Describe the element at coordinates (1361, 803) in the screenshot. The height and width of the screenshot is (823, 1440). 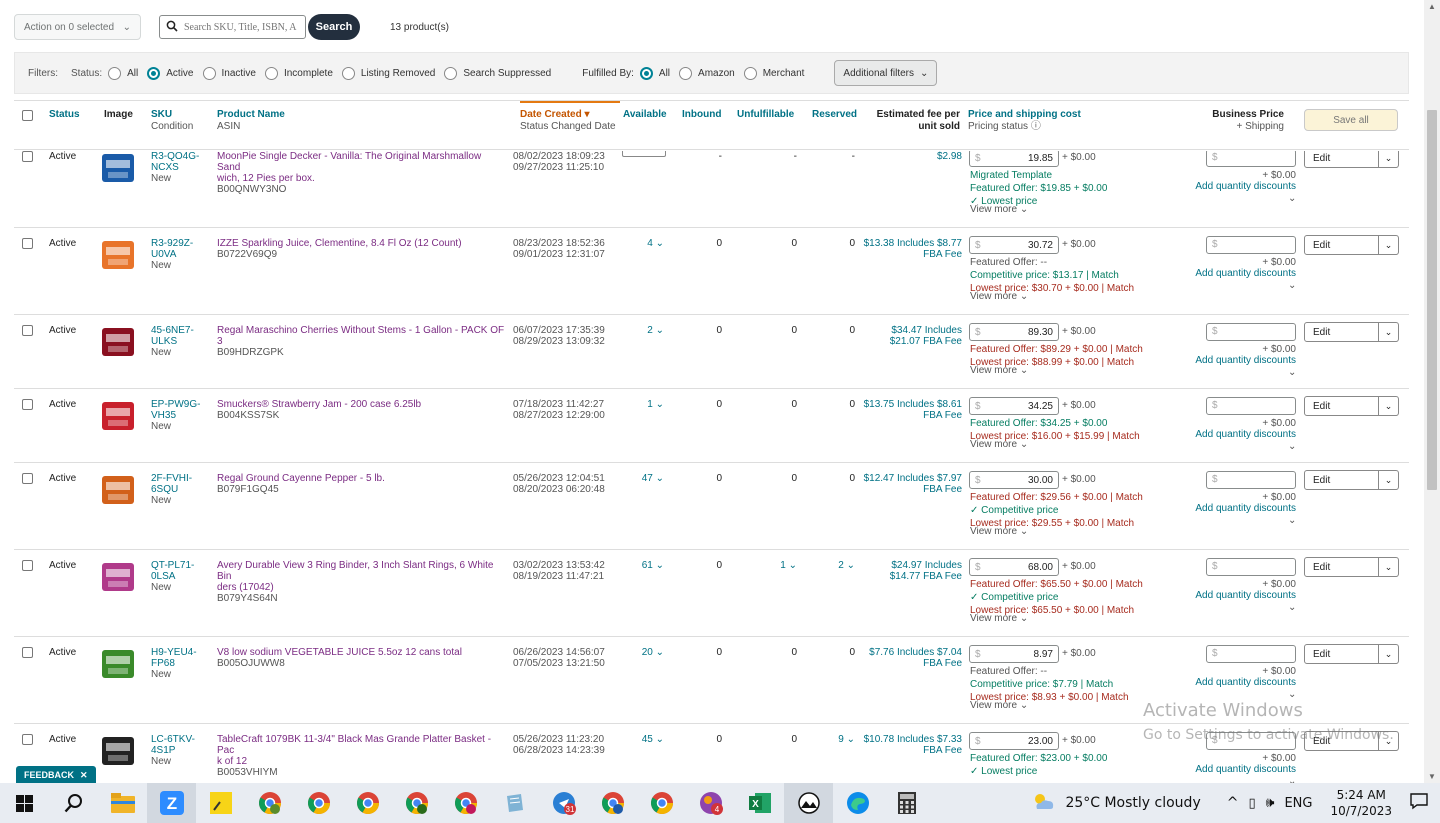
I see `clock: 5:24 AM 10/7/2023` at that location.